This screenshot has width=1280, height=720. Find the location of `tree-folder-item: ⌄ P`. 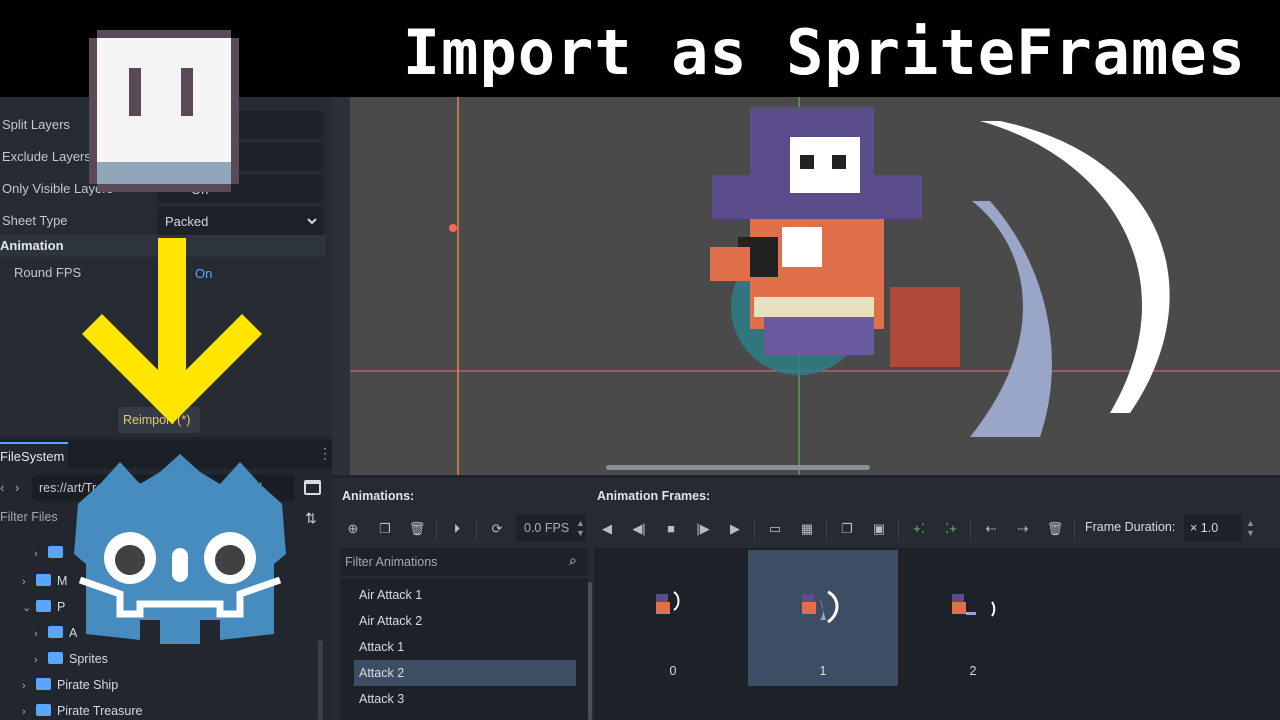

tree-folder-item: ⌄ P is located at coordinates (43, 611).